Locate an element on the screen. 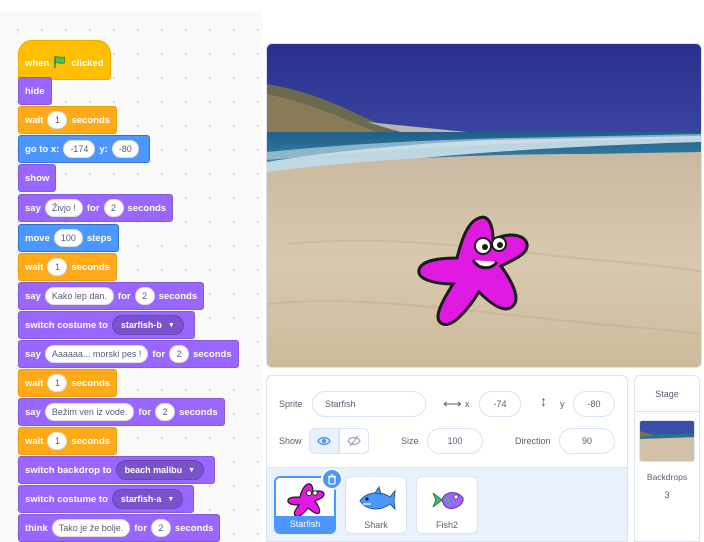 This screenshot has width=704, height=542. sprite-tile-name: Shark is located at coordinates (376, 525).